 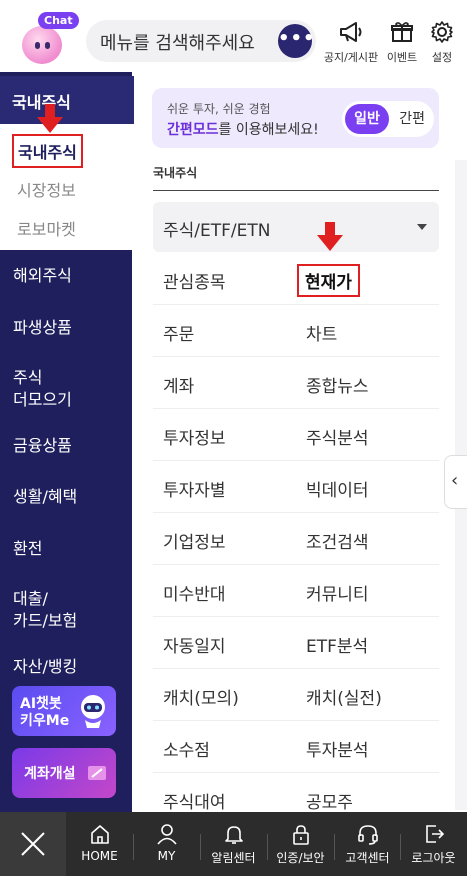 What do you see at coordinates (337, 592) in the screenshot?
I see `menu-community: 커뮤니티` at bounding box center [337, 592].